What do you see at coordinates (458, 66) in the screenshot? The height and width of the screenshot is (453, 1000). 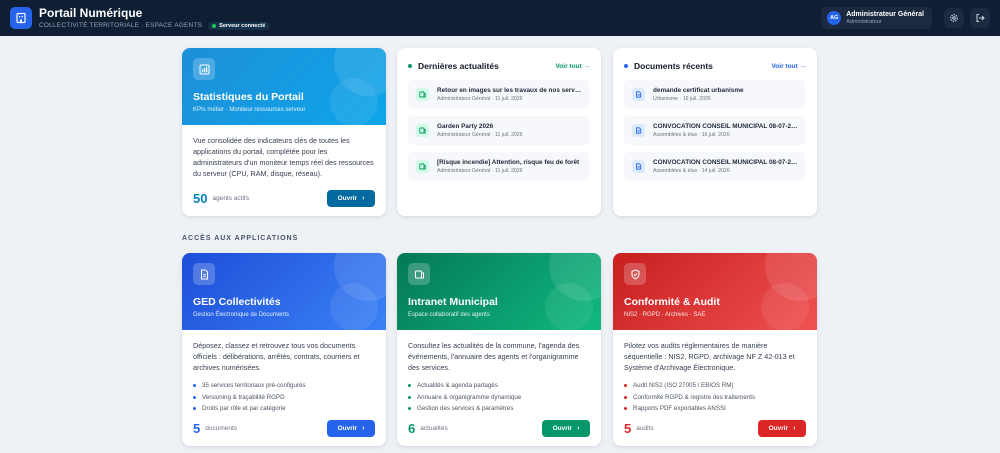 I see `news-title: Dernières actualités` at bounding box center [458, 66].